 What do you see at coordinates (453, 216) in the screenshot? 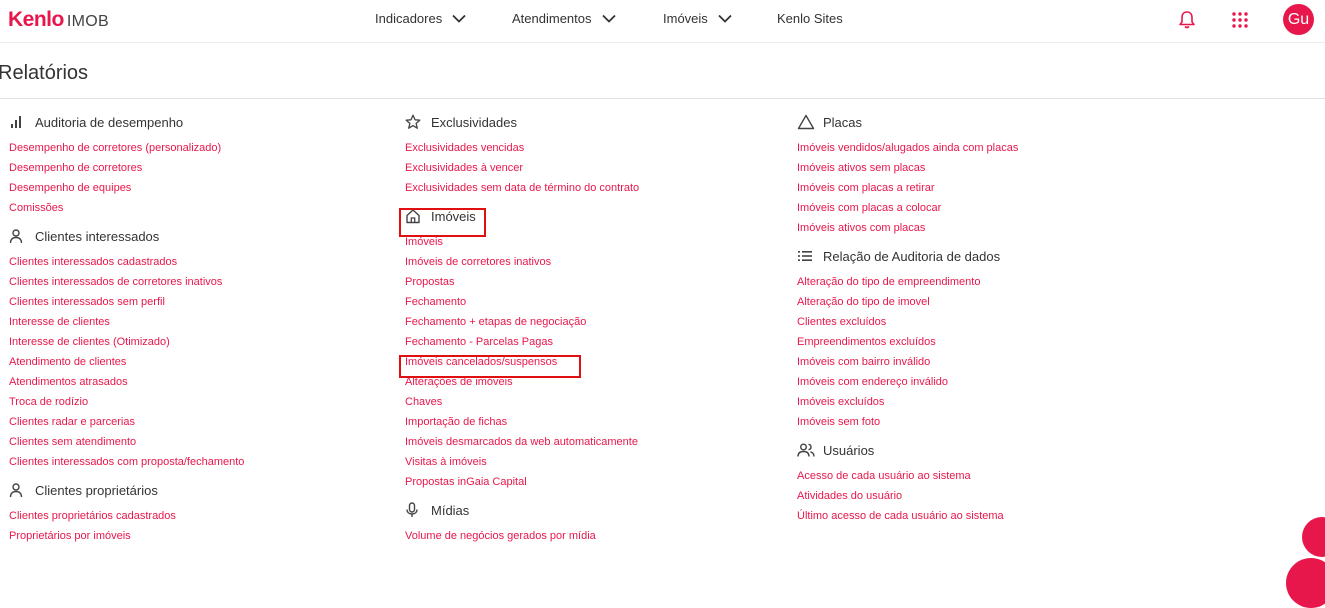
I see `section-title: Imóveis` at bounding box center [453, 216].